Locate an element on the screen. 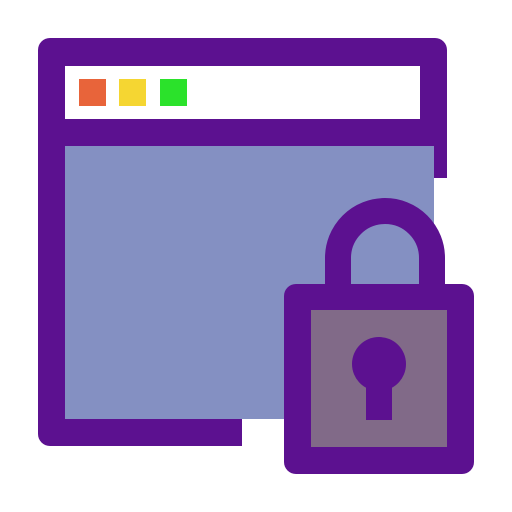  maximize-dot is located at coordinates (173, 92).